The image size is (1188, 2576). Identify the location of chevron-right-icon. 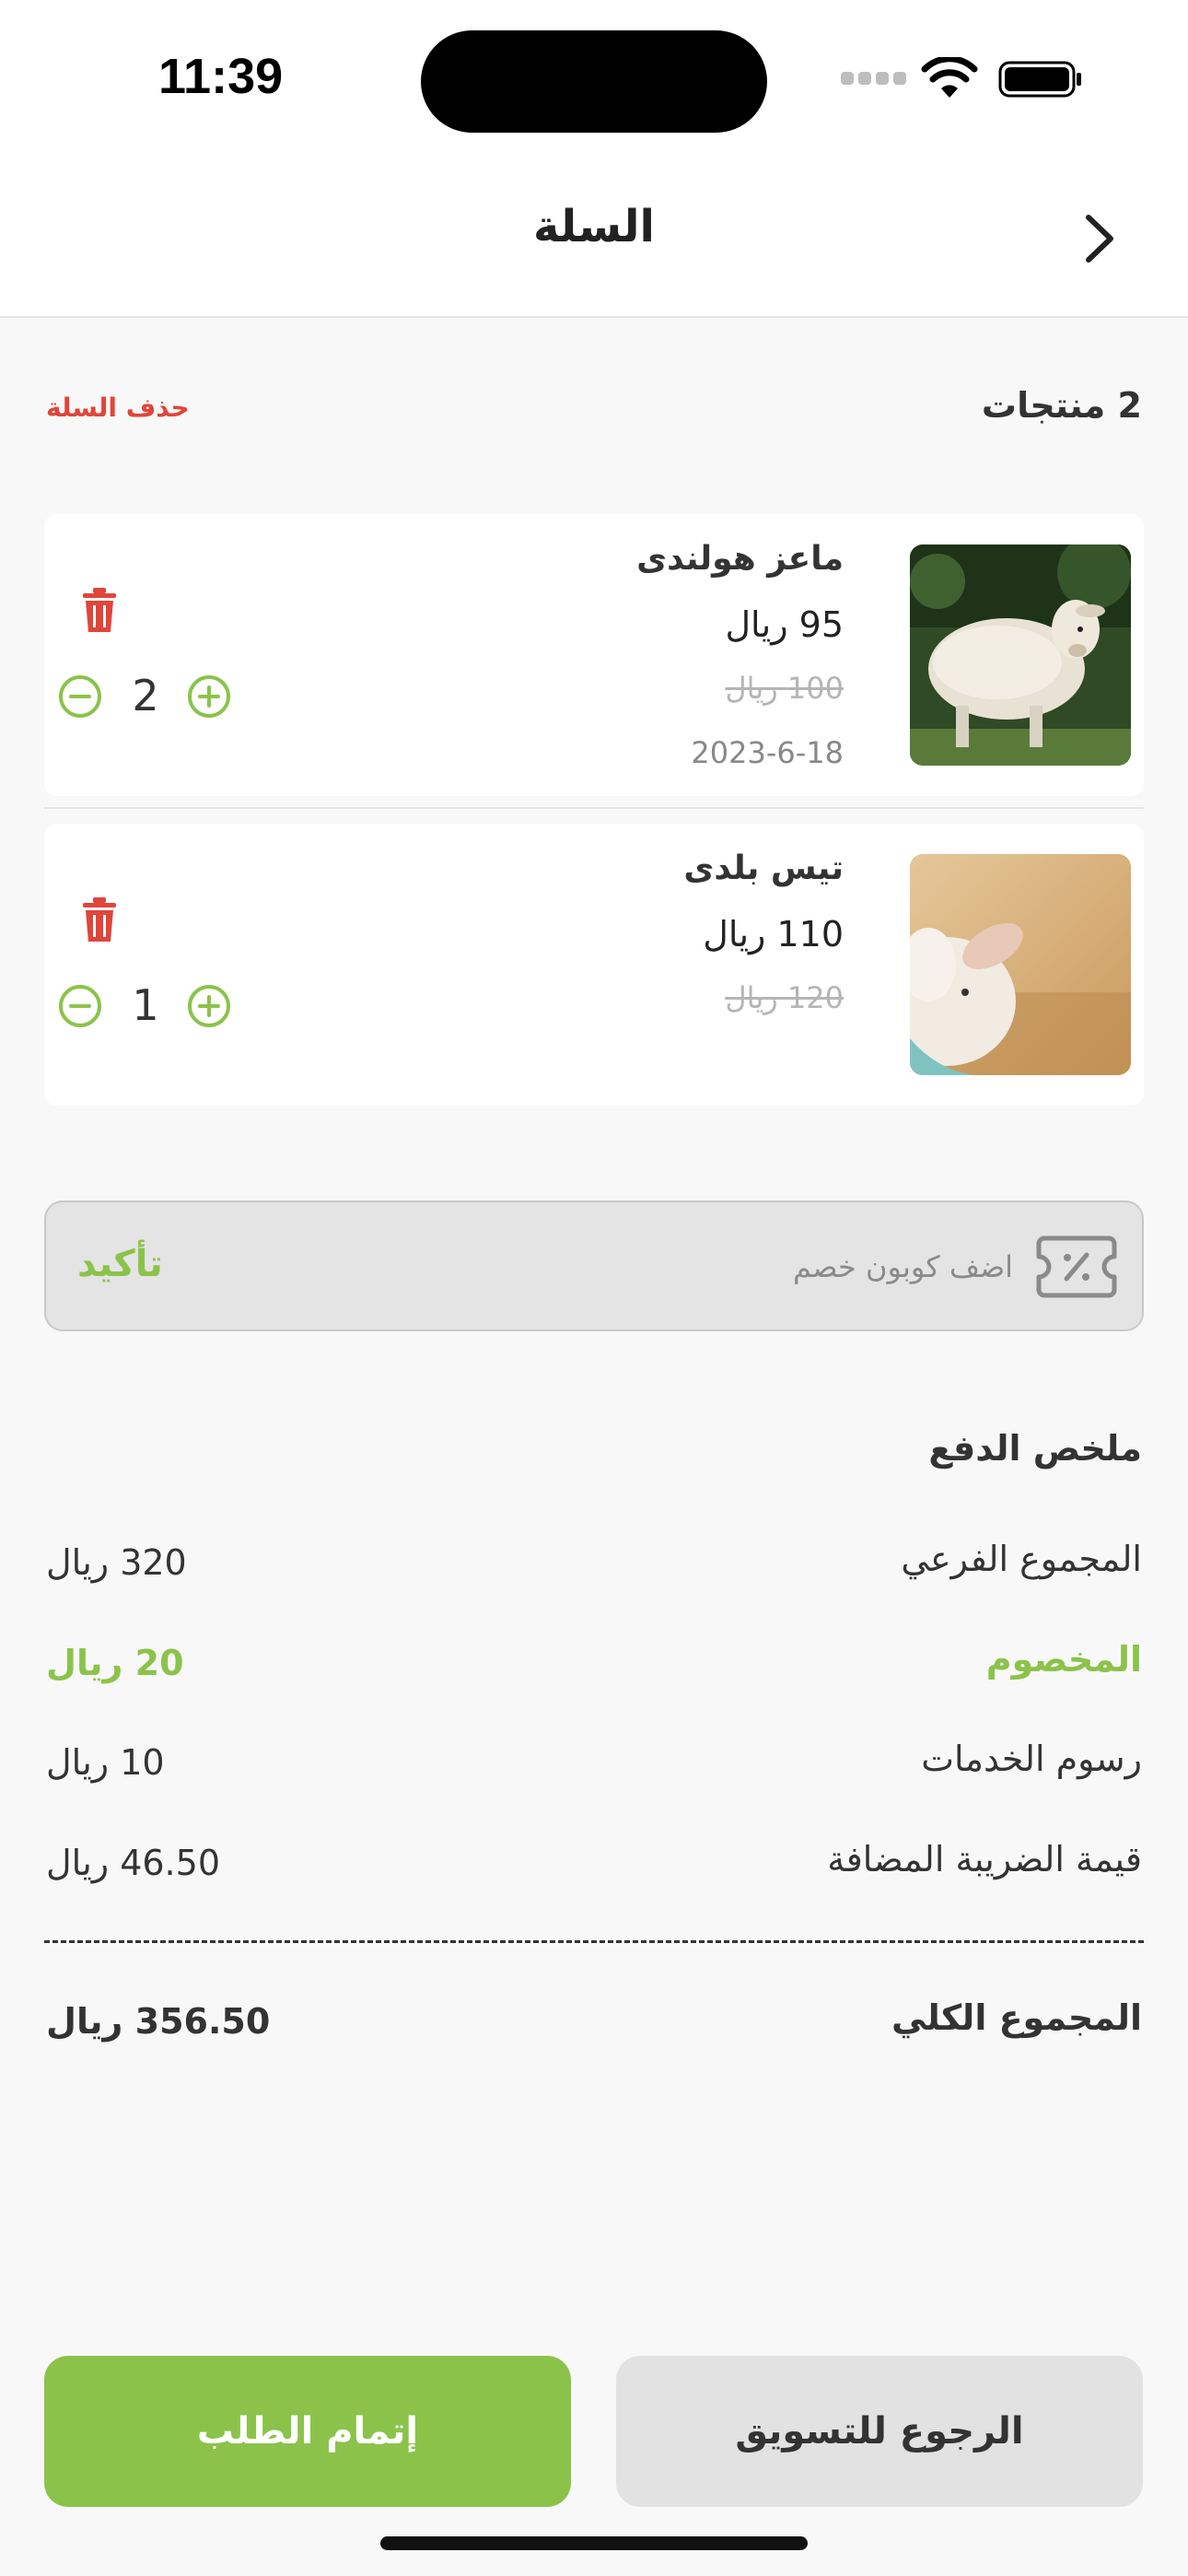
(1099, 238).